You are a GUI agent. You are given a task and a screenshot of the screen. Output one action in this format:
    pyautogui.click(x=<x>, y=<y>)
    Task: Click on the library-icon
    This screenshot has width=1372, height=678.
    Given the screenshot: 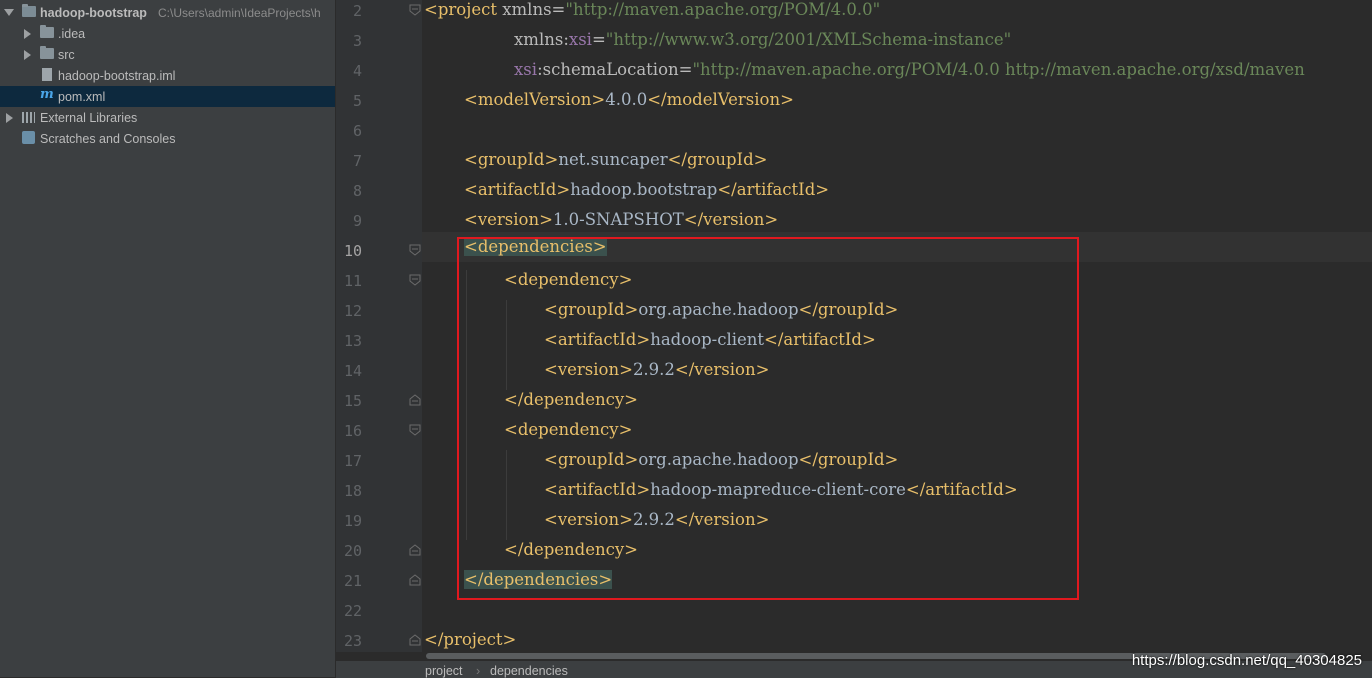 What is the action you would take?
    pyautogui.click(x=28, y=117)
    